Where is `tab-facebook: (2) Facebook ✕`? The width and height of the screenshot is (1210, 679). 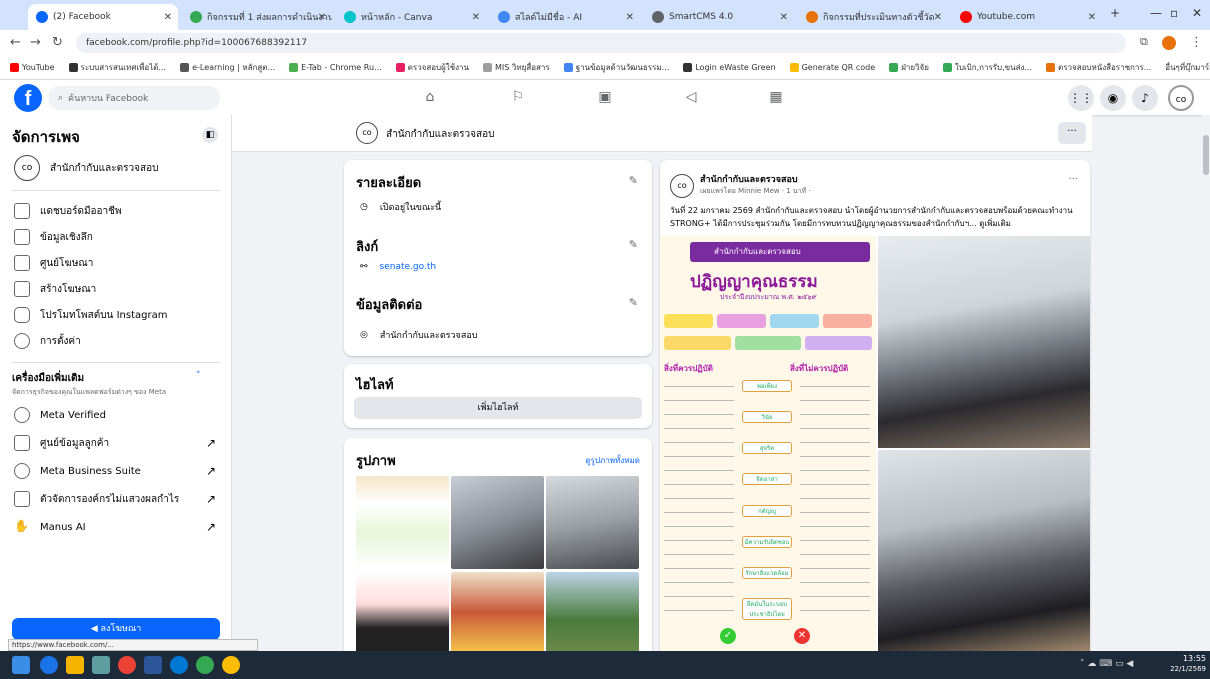 tab-facebook: (2) Facebook ✕ is located at coordinates (103, 17).